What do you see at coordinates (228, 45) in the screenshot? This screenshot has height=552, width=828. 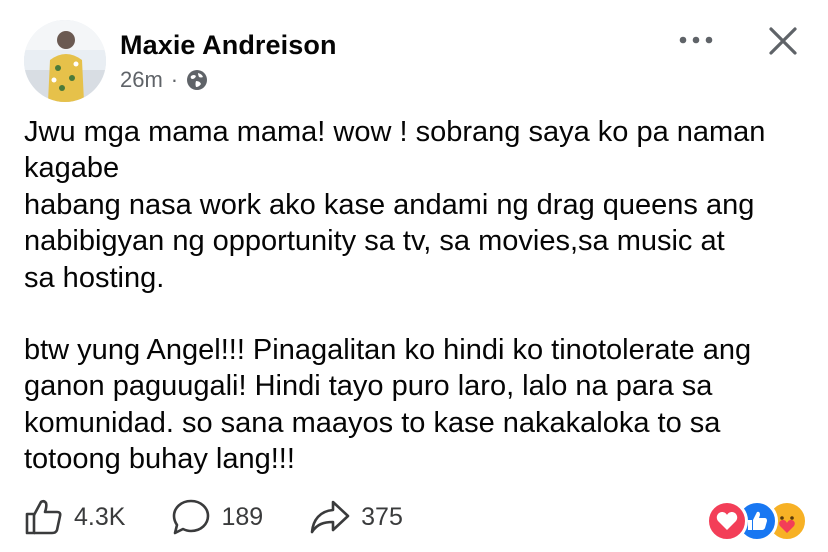 I see `author-name: Maxie Andreison` at bounding box center [228, 45].